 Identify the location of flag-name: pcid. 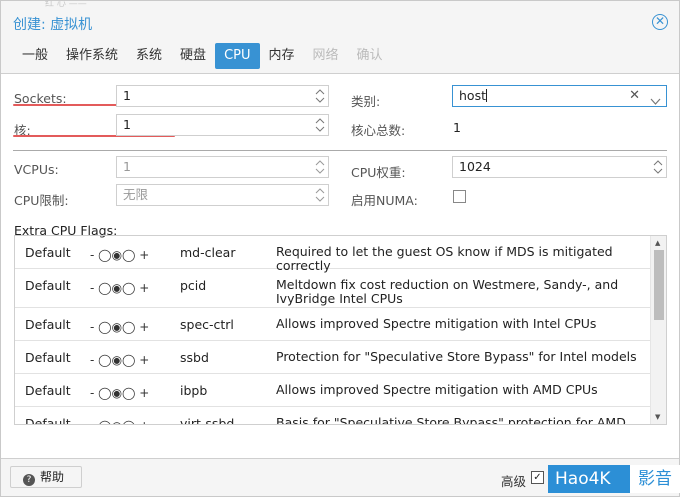
(193, 285).